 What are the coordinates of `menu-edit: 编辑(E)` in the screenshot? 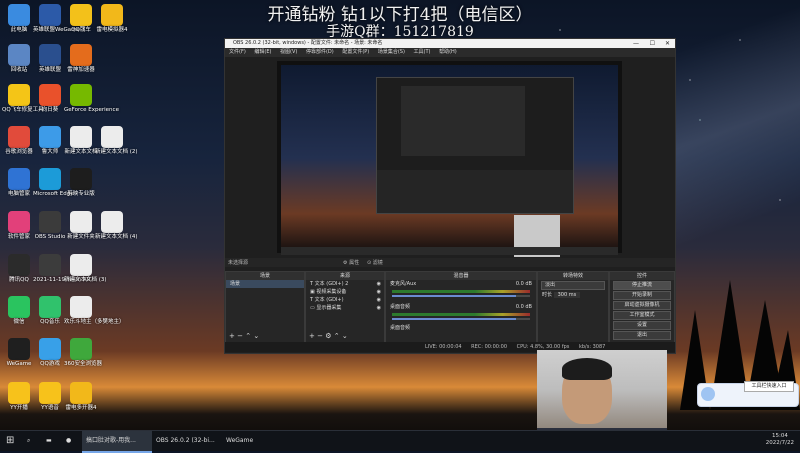 It's located at (262, 52).